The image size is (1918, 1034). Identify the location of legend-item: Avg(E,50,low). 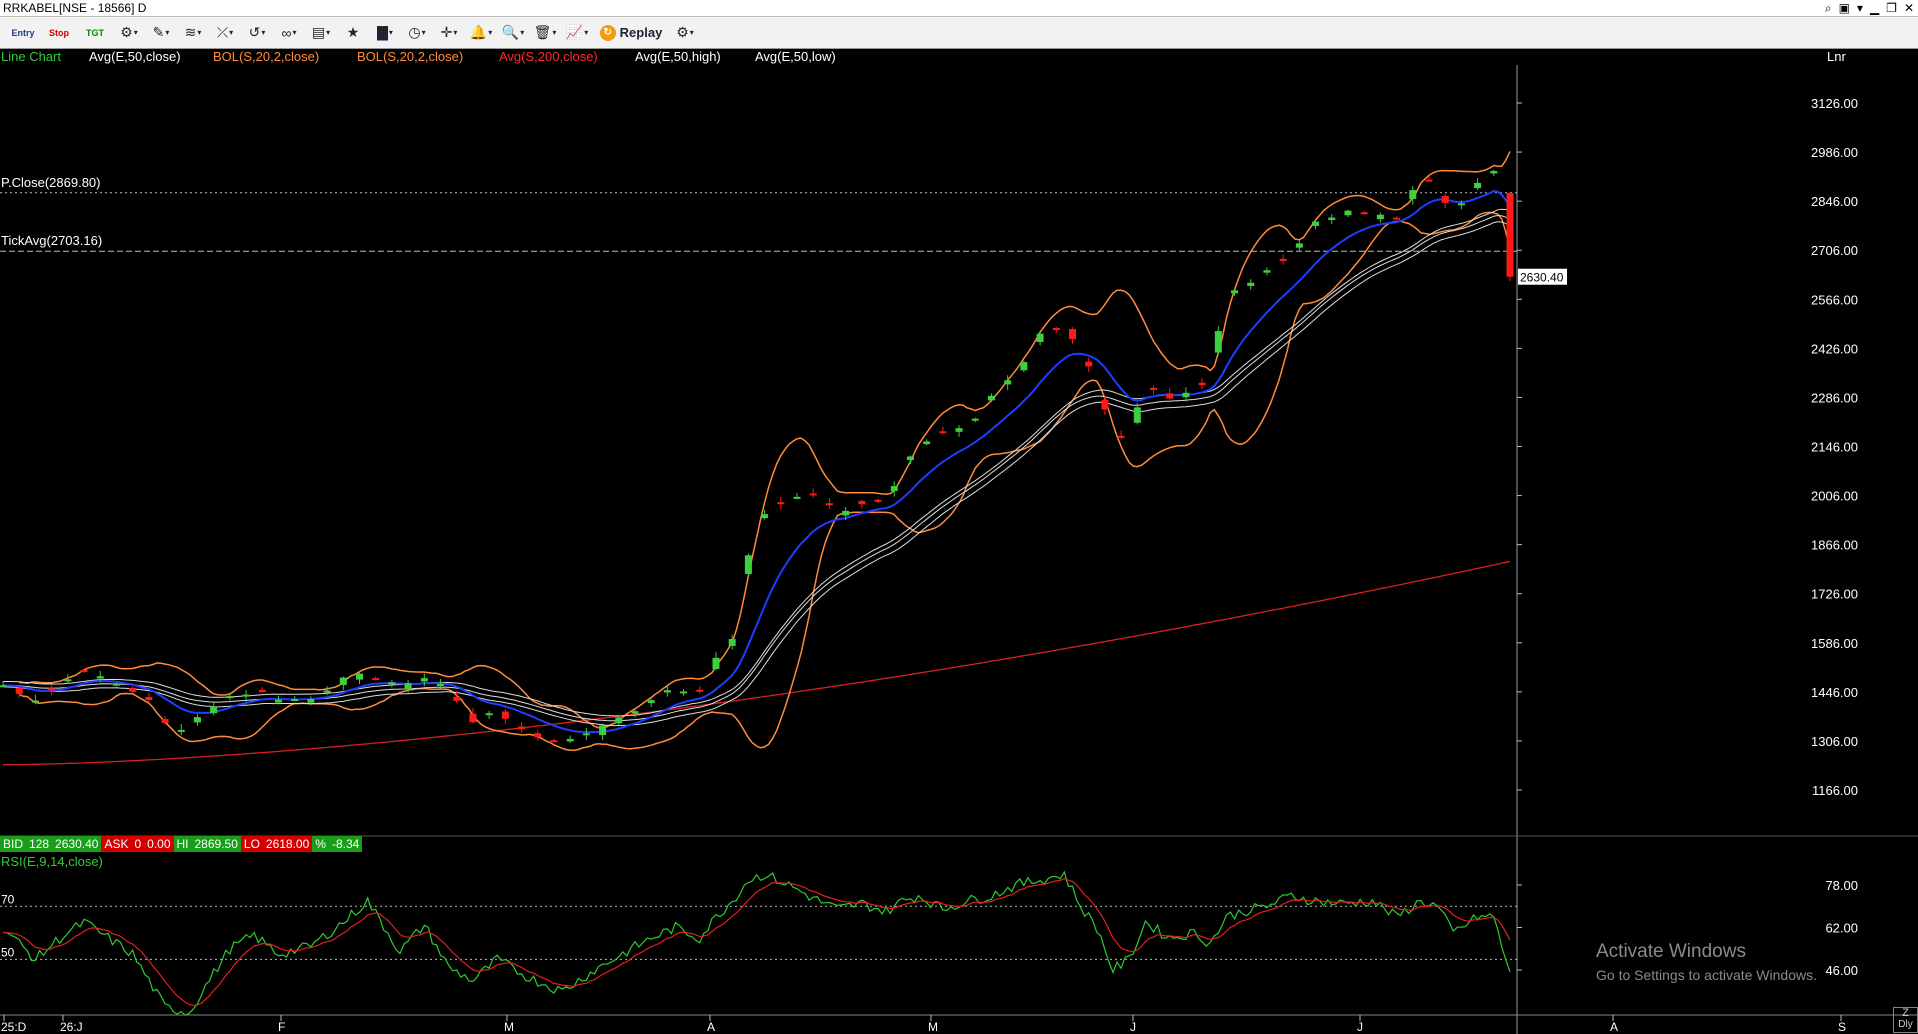
(795, 57).